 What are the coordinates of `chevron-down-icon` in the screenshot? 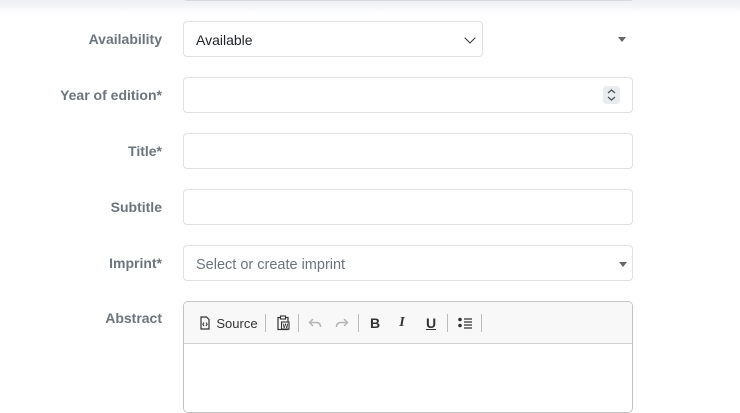 It's located at (470, 38).